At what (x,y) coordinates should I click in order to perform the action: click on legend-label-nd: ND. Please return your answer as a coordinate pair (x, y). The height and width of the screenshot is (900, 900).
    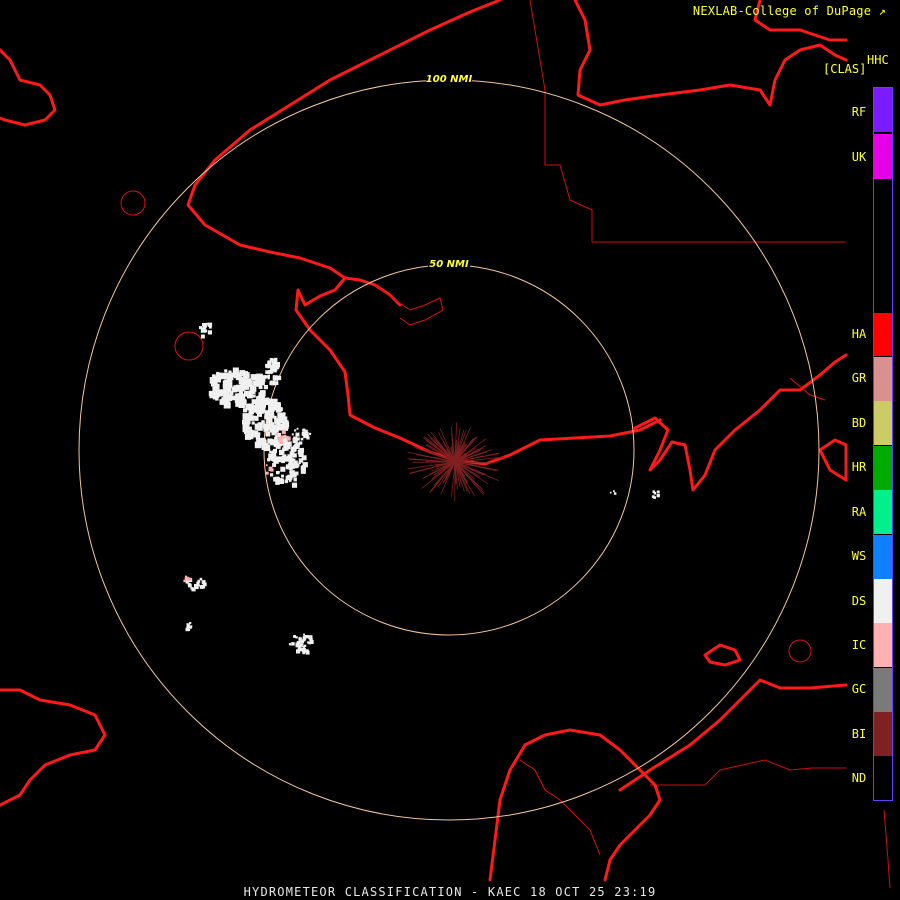
    Looking at the image, I should click on (859, 778).